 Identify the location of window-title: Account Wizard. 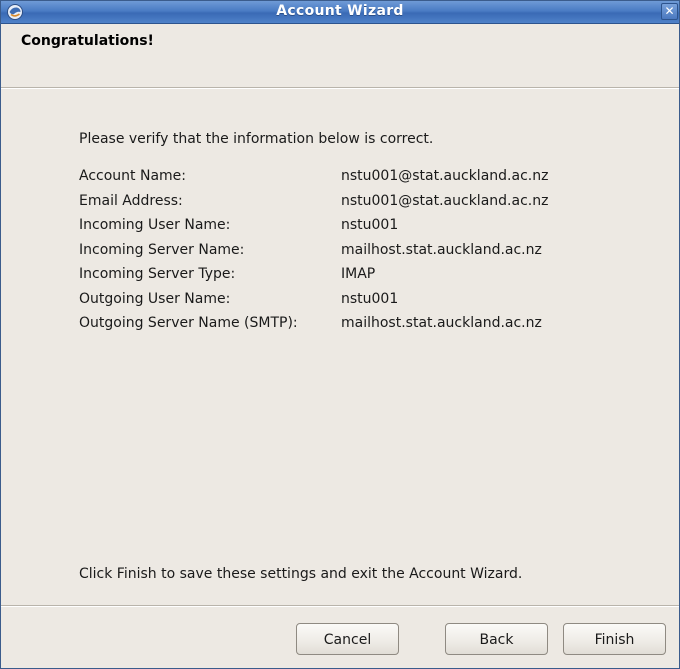
(340, 11).